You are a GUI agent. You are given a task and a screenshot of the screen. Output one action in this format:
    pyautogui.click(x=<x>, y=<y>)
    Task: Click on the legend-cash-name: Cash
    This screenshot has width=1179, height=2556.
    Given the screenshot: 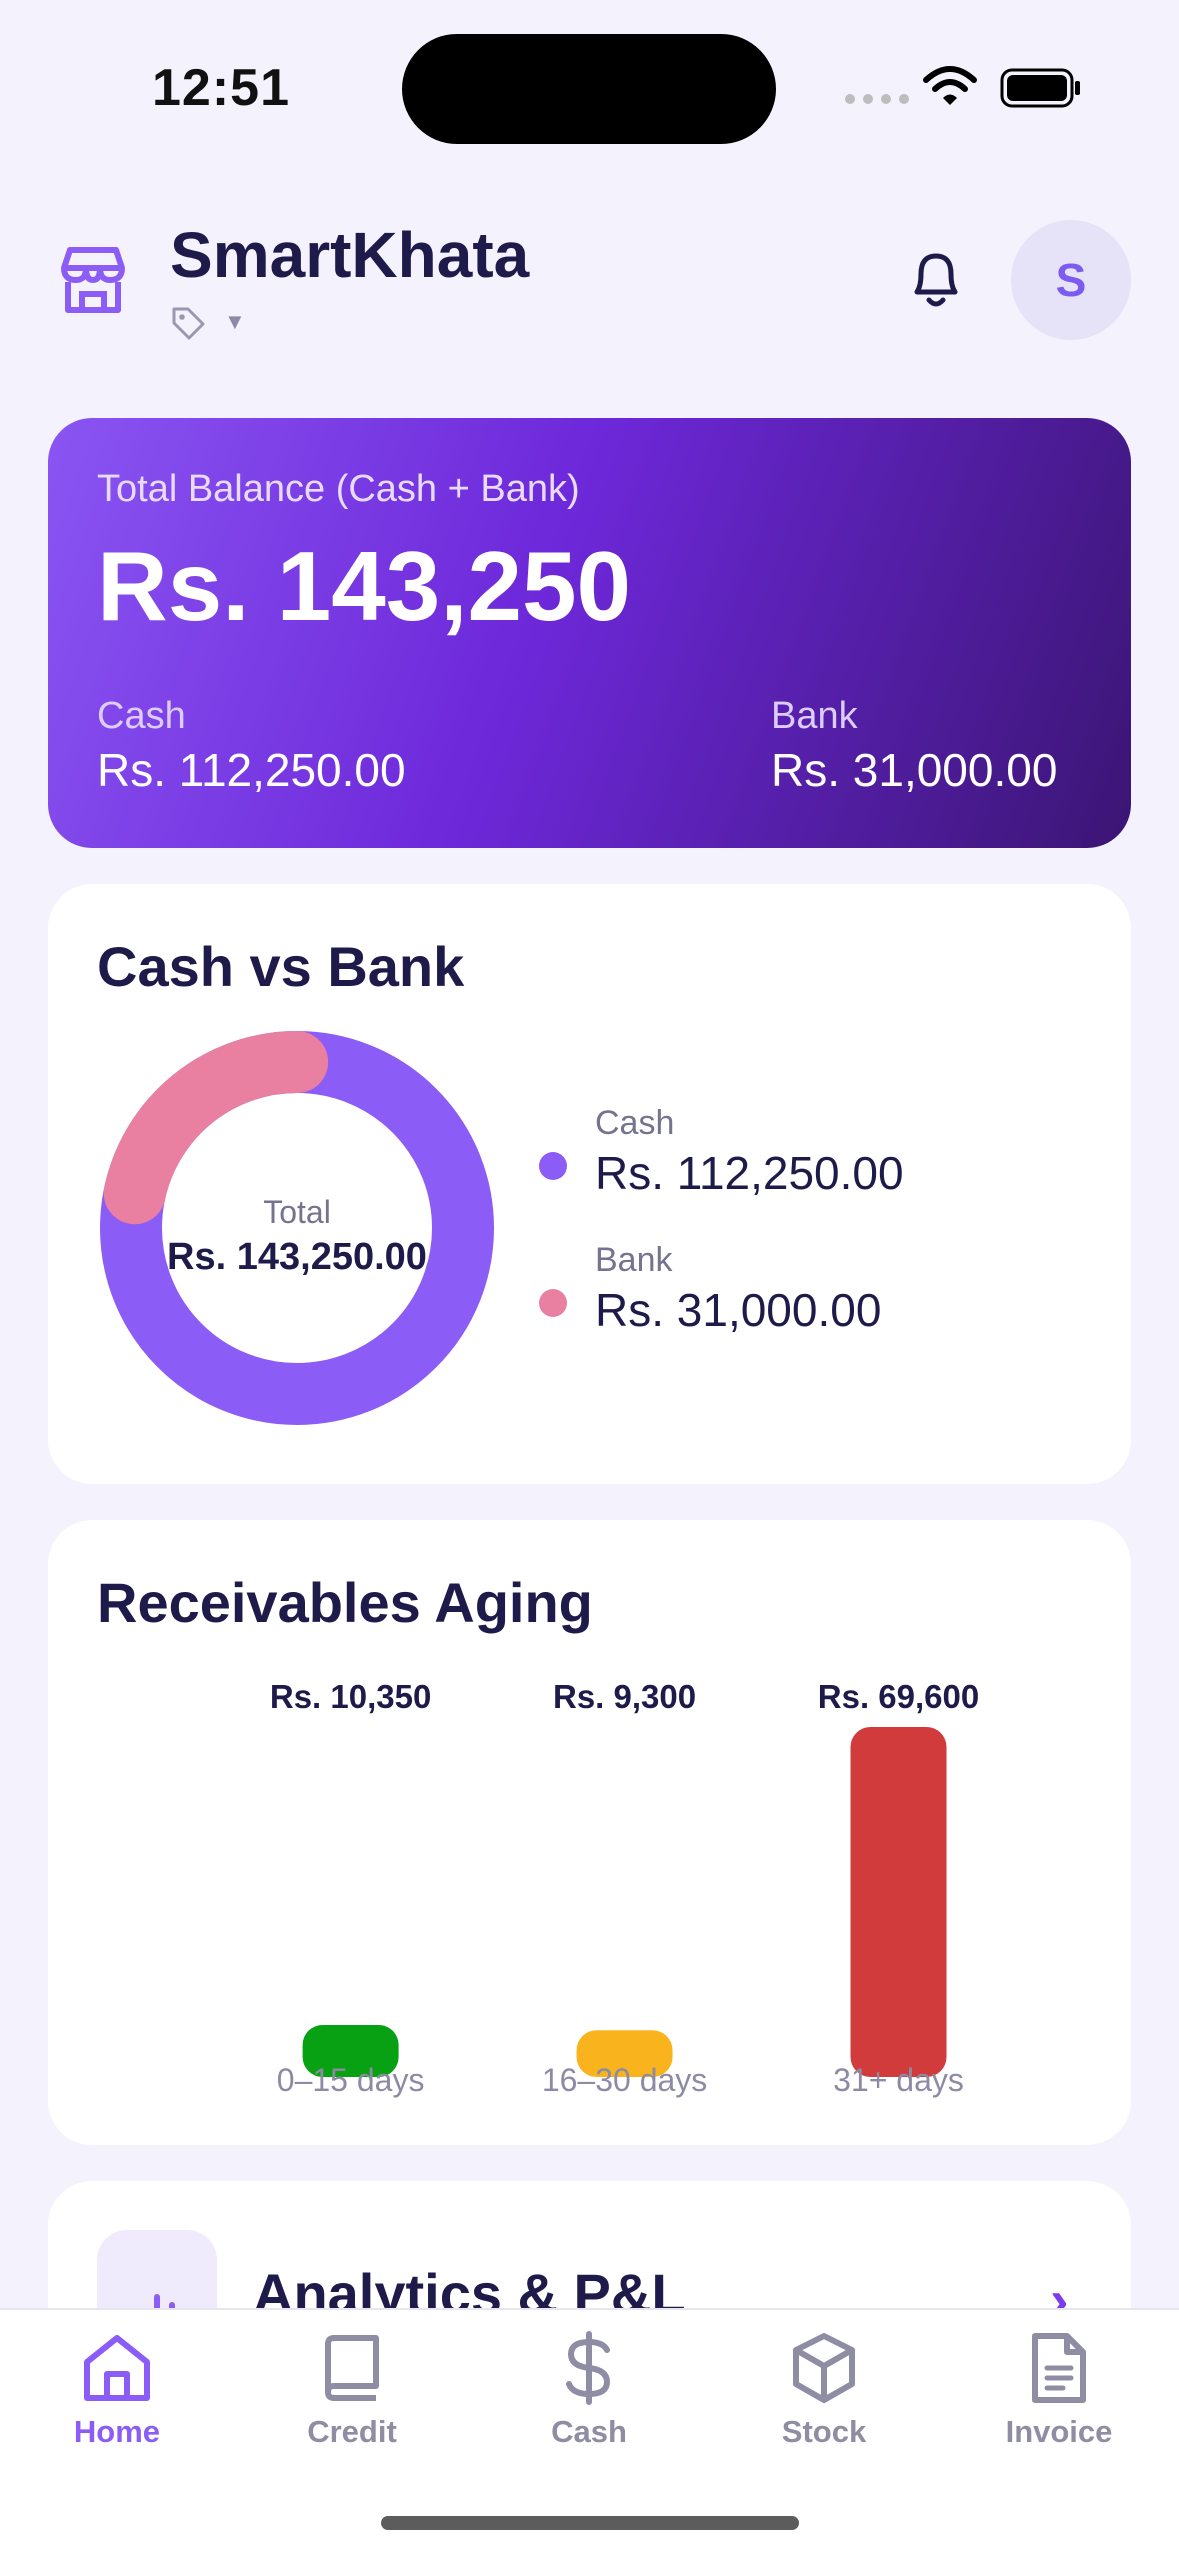 What is the action you would take?
    pyautogui.click(x=635, y=1123)
    